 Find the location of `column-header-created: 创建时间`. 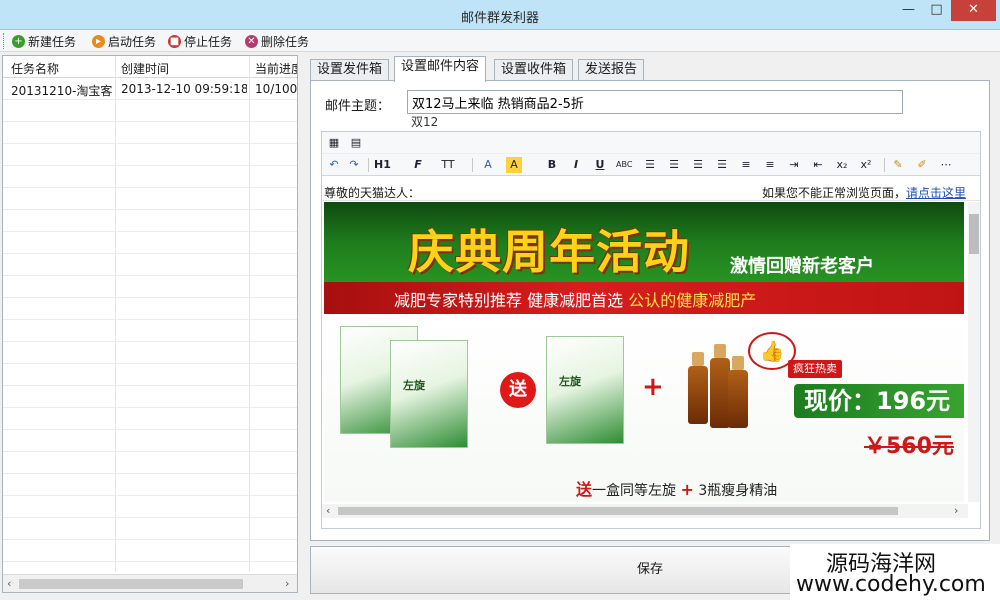

column-header-created: 创建时间 is located at coordinates (183, 68).